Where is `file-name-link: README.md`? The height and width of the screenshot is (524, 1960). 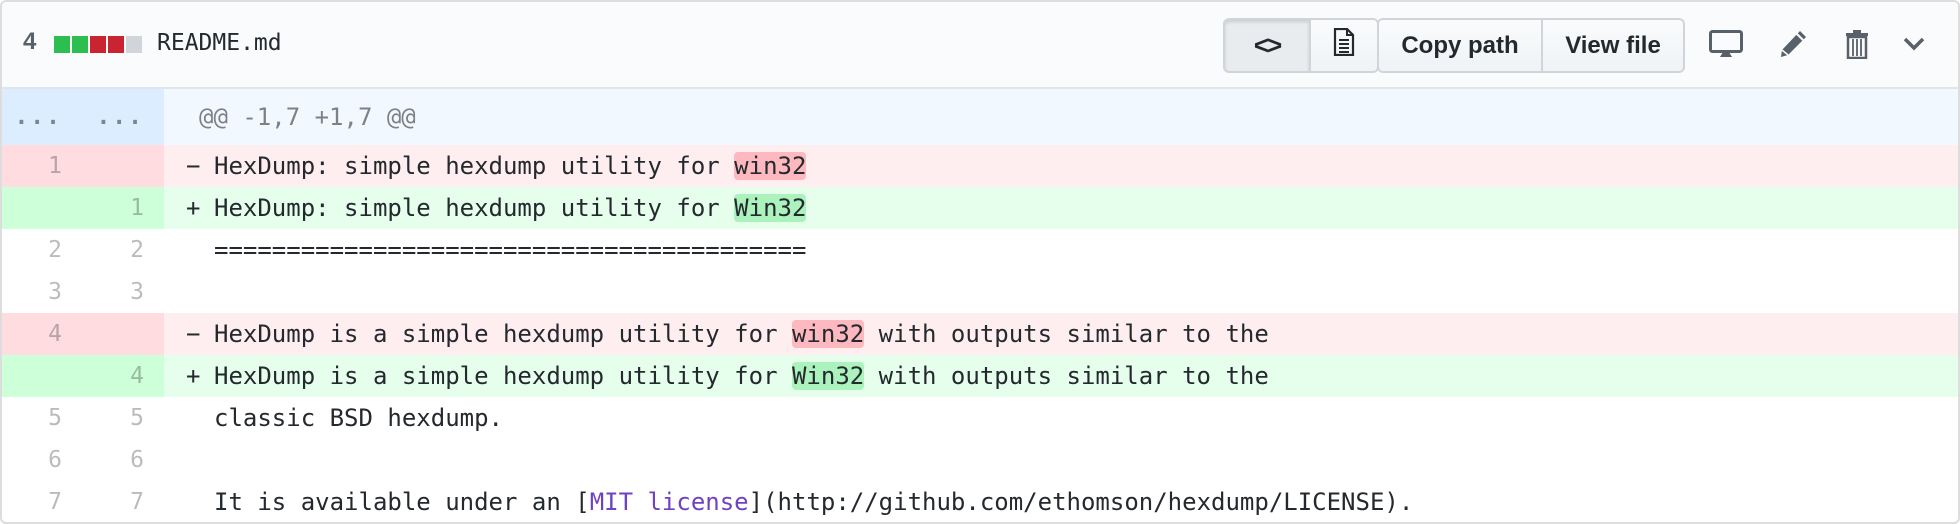
file-name-link: README.md is located at coordinates (219, 43).